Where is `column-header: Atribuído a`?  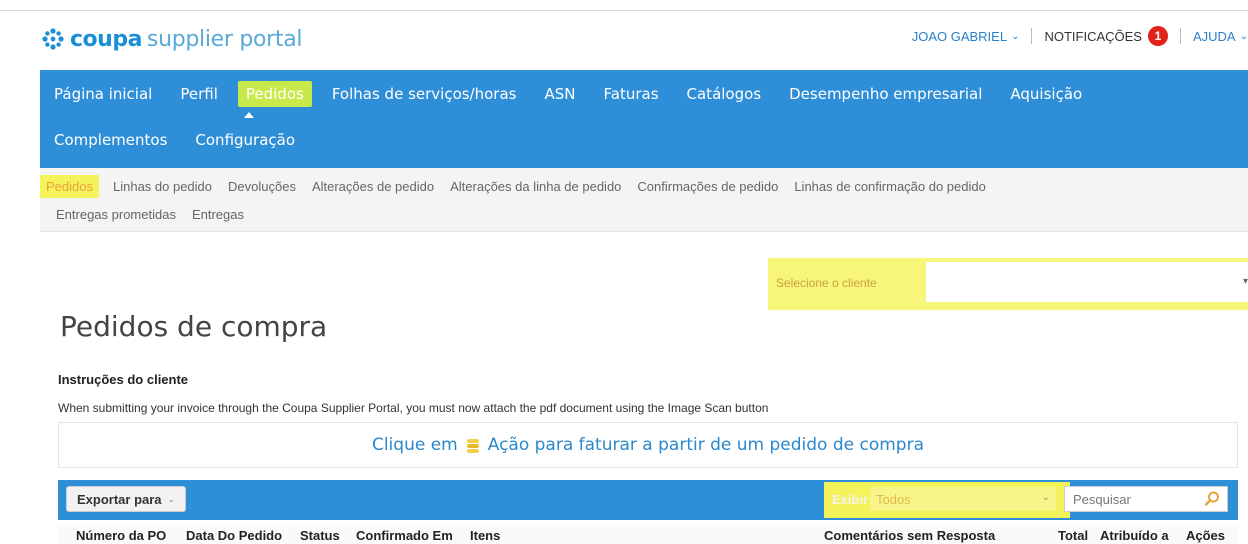
column-header: Atribuído a is located at coordinates (1134, 535).